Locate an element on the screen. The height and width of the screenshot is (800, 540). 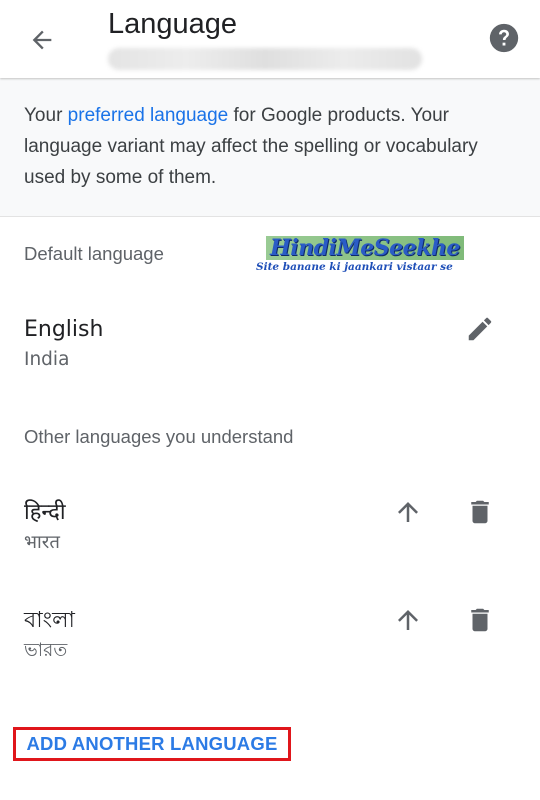
language-name: বাংলা is located at coordinates (49, 620).